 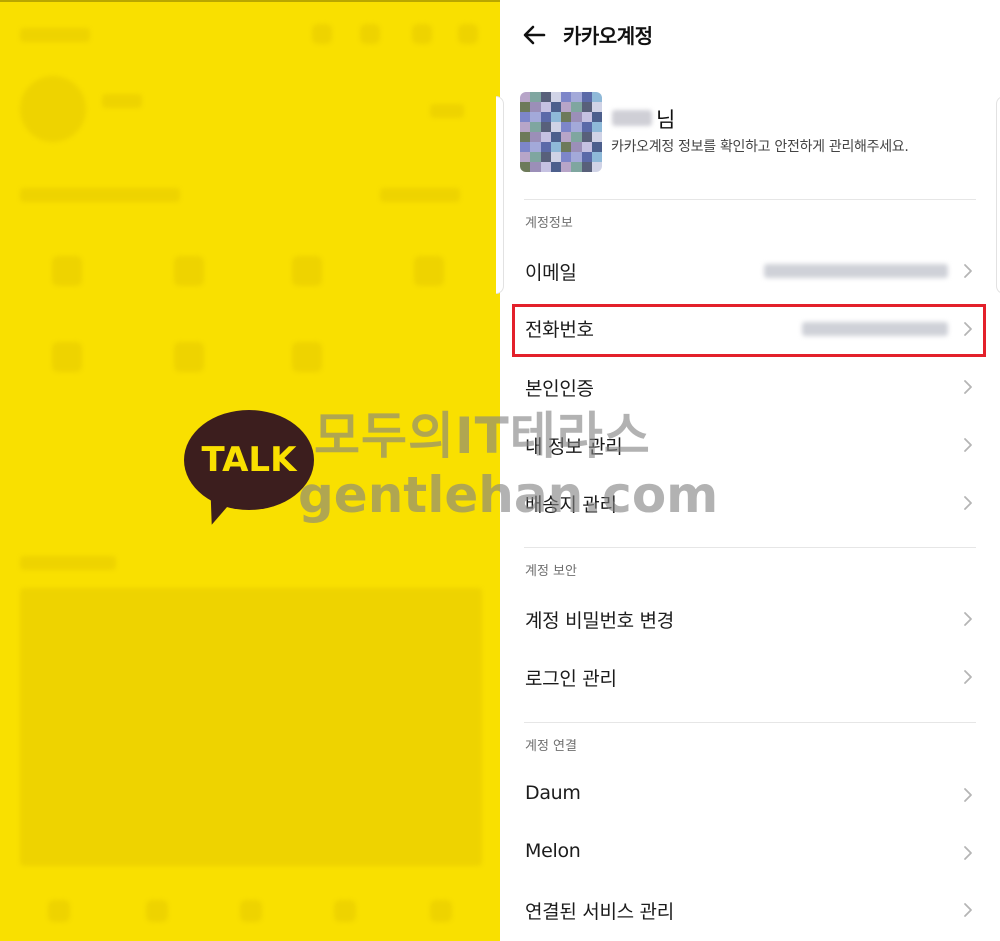 I want to click on row-email: 이메일, so click(x=749, y=271).